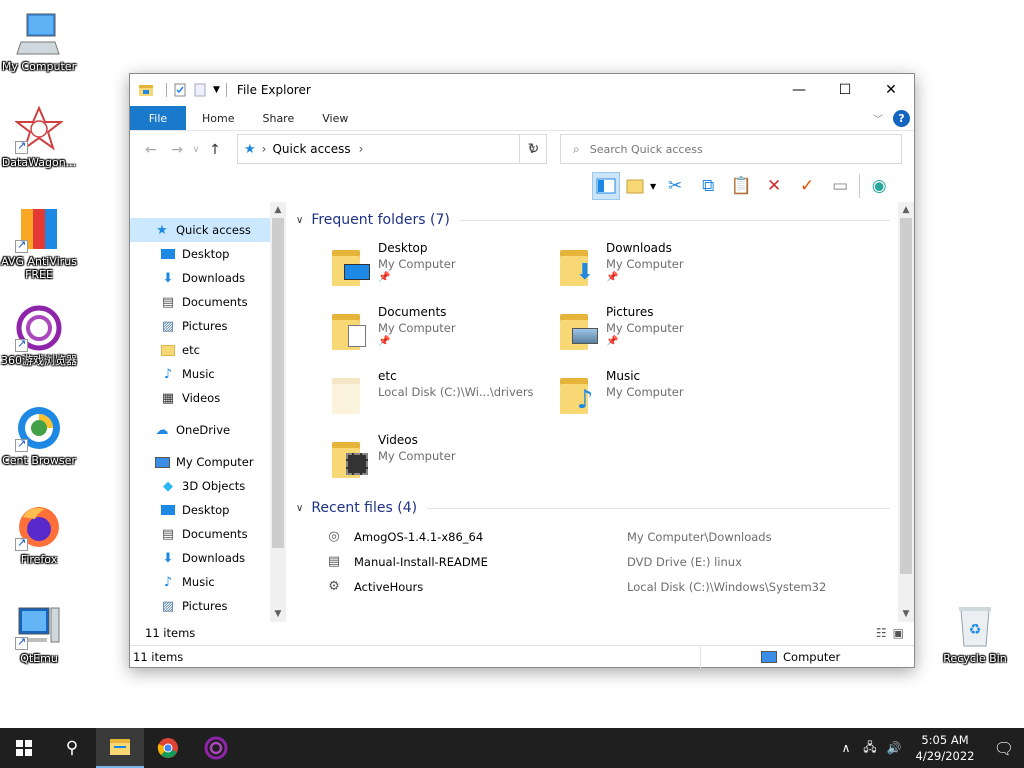  I want to click on network-icon: 🖧, so click(870, 748).